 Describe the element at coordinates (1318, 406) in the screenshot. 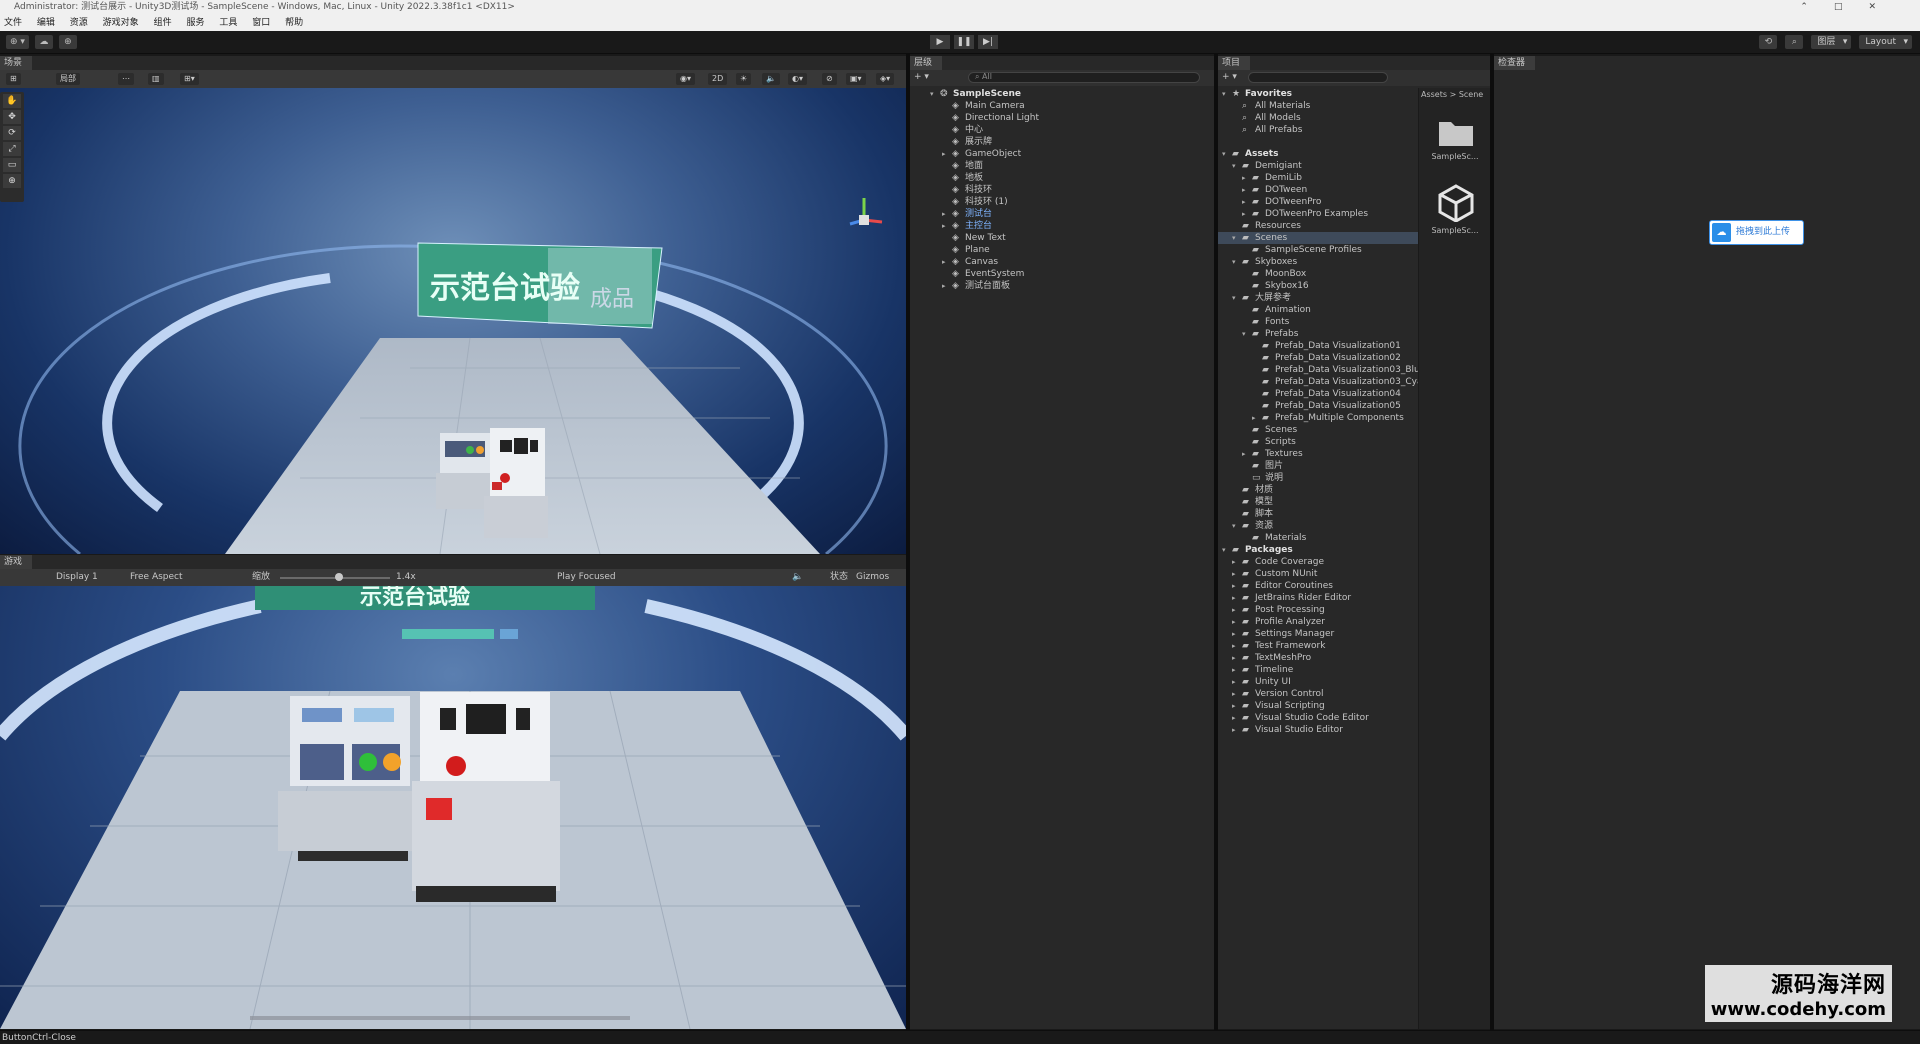

I see `project-item: ▰ Prefab_Data Visualization05` at that location.